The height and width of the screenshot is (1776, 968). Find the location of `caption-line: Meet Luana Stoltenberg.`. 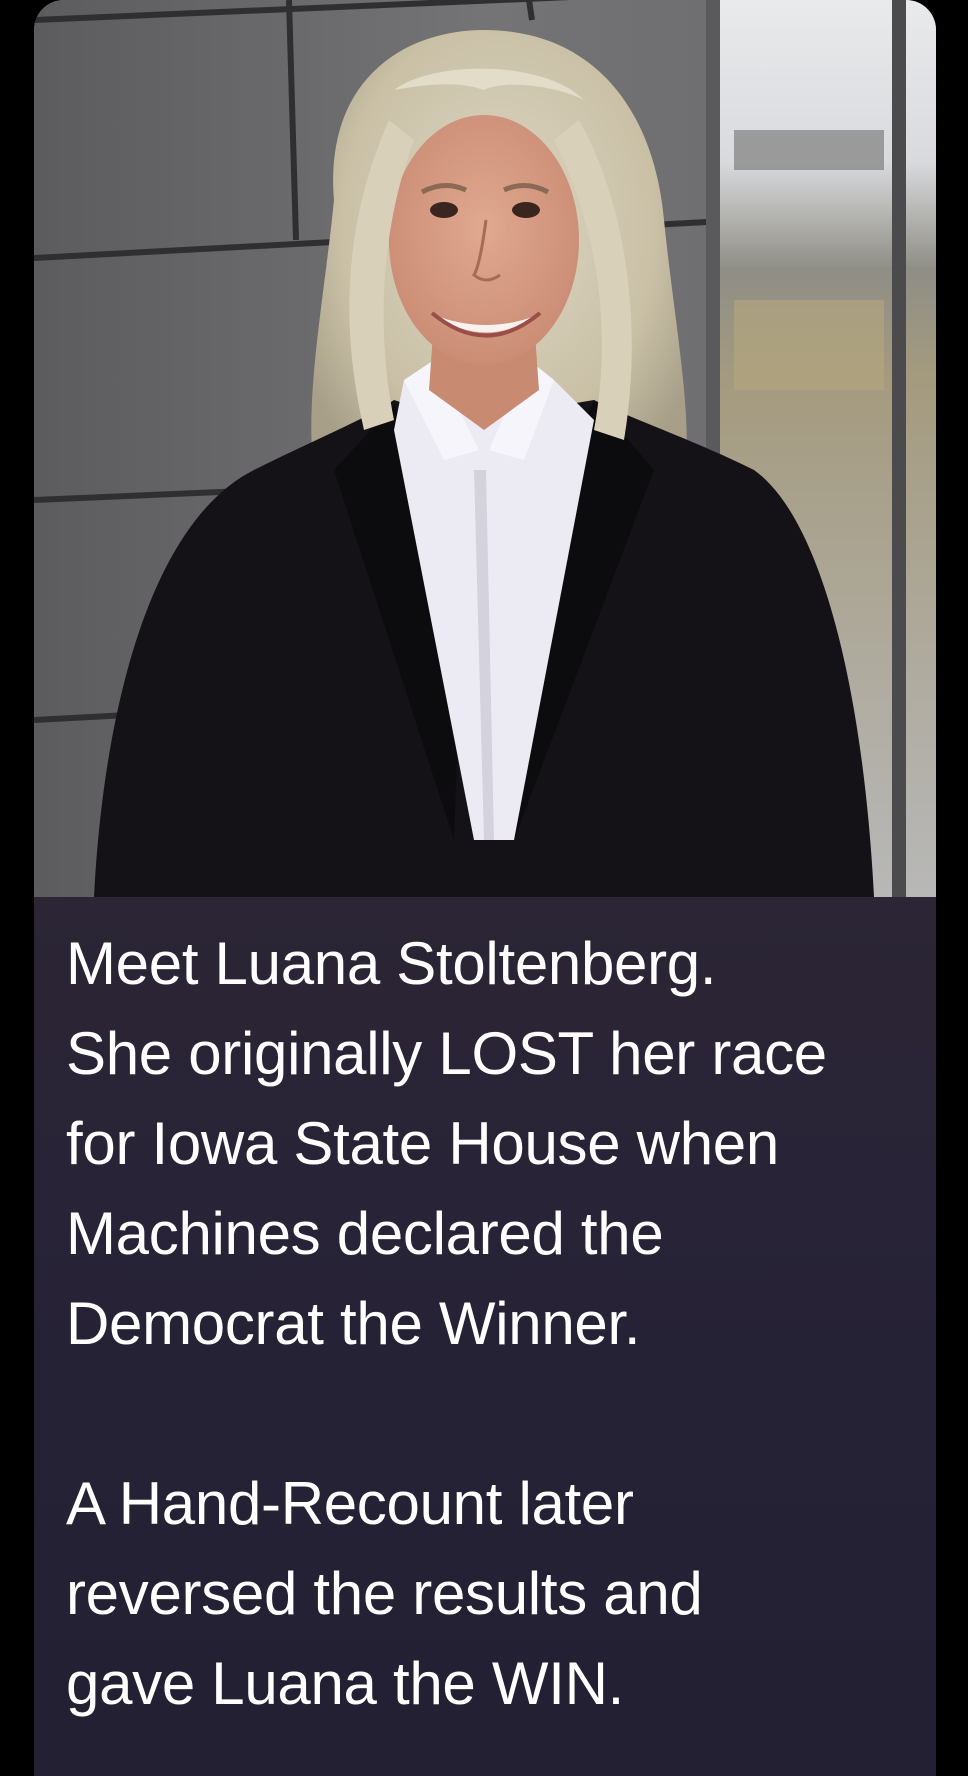

caption-line: Meet Luana Stoltenberg. is located at coordinates (391, 963).